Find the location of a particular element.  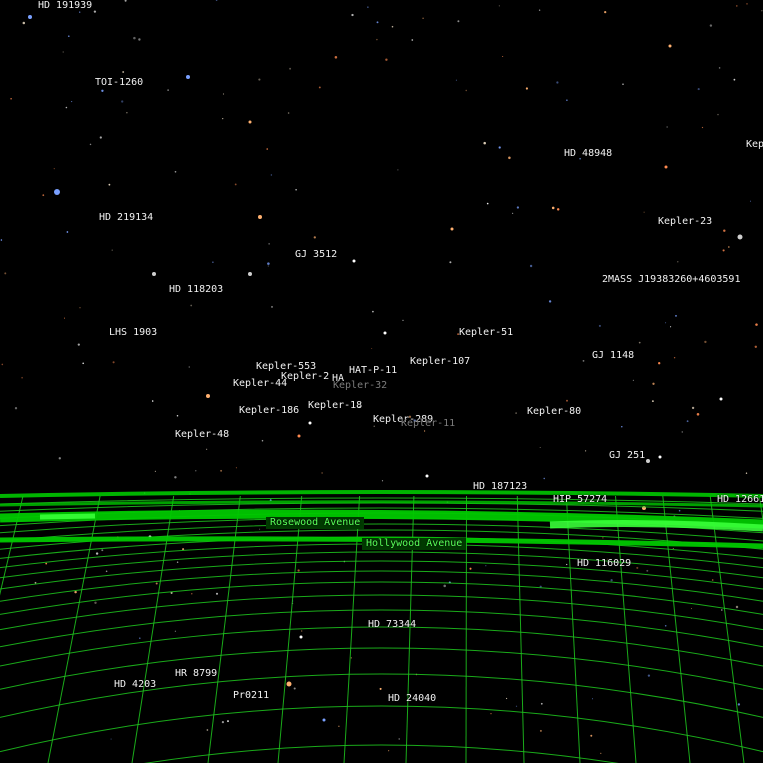

star-label-gj-1148: GJ 1148 is located at coordinates (613, 356).